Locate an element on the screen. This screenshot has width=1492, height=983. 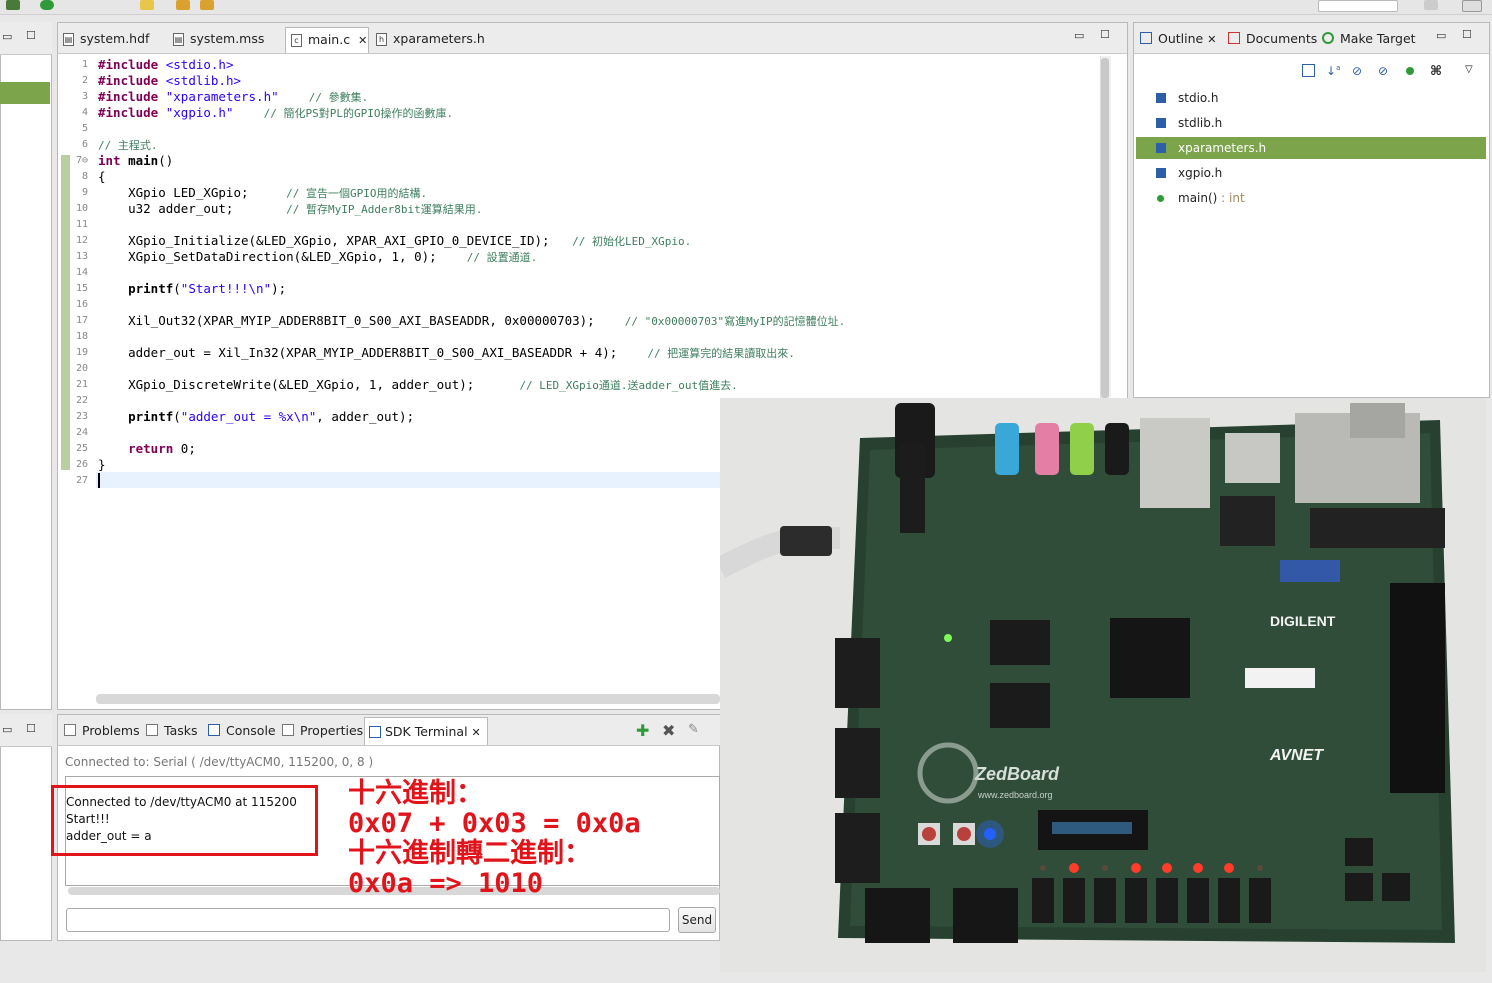
tab-system-hdf: ▤ system.hdf is located at coordinates (114, 40).